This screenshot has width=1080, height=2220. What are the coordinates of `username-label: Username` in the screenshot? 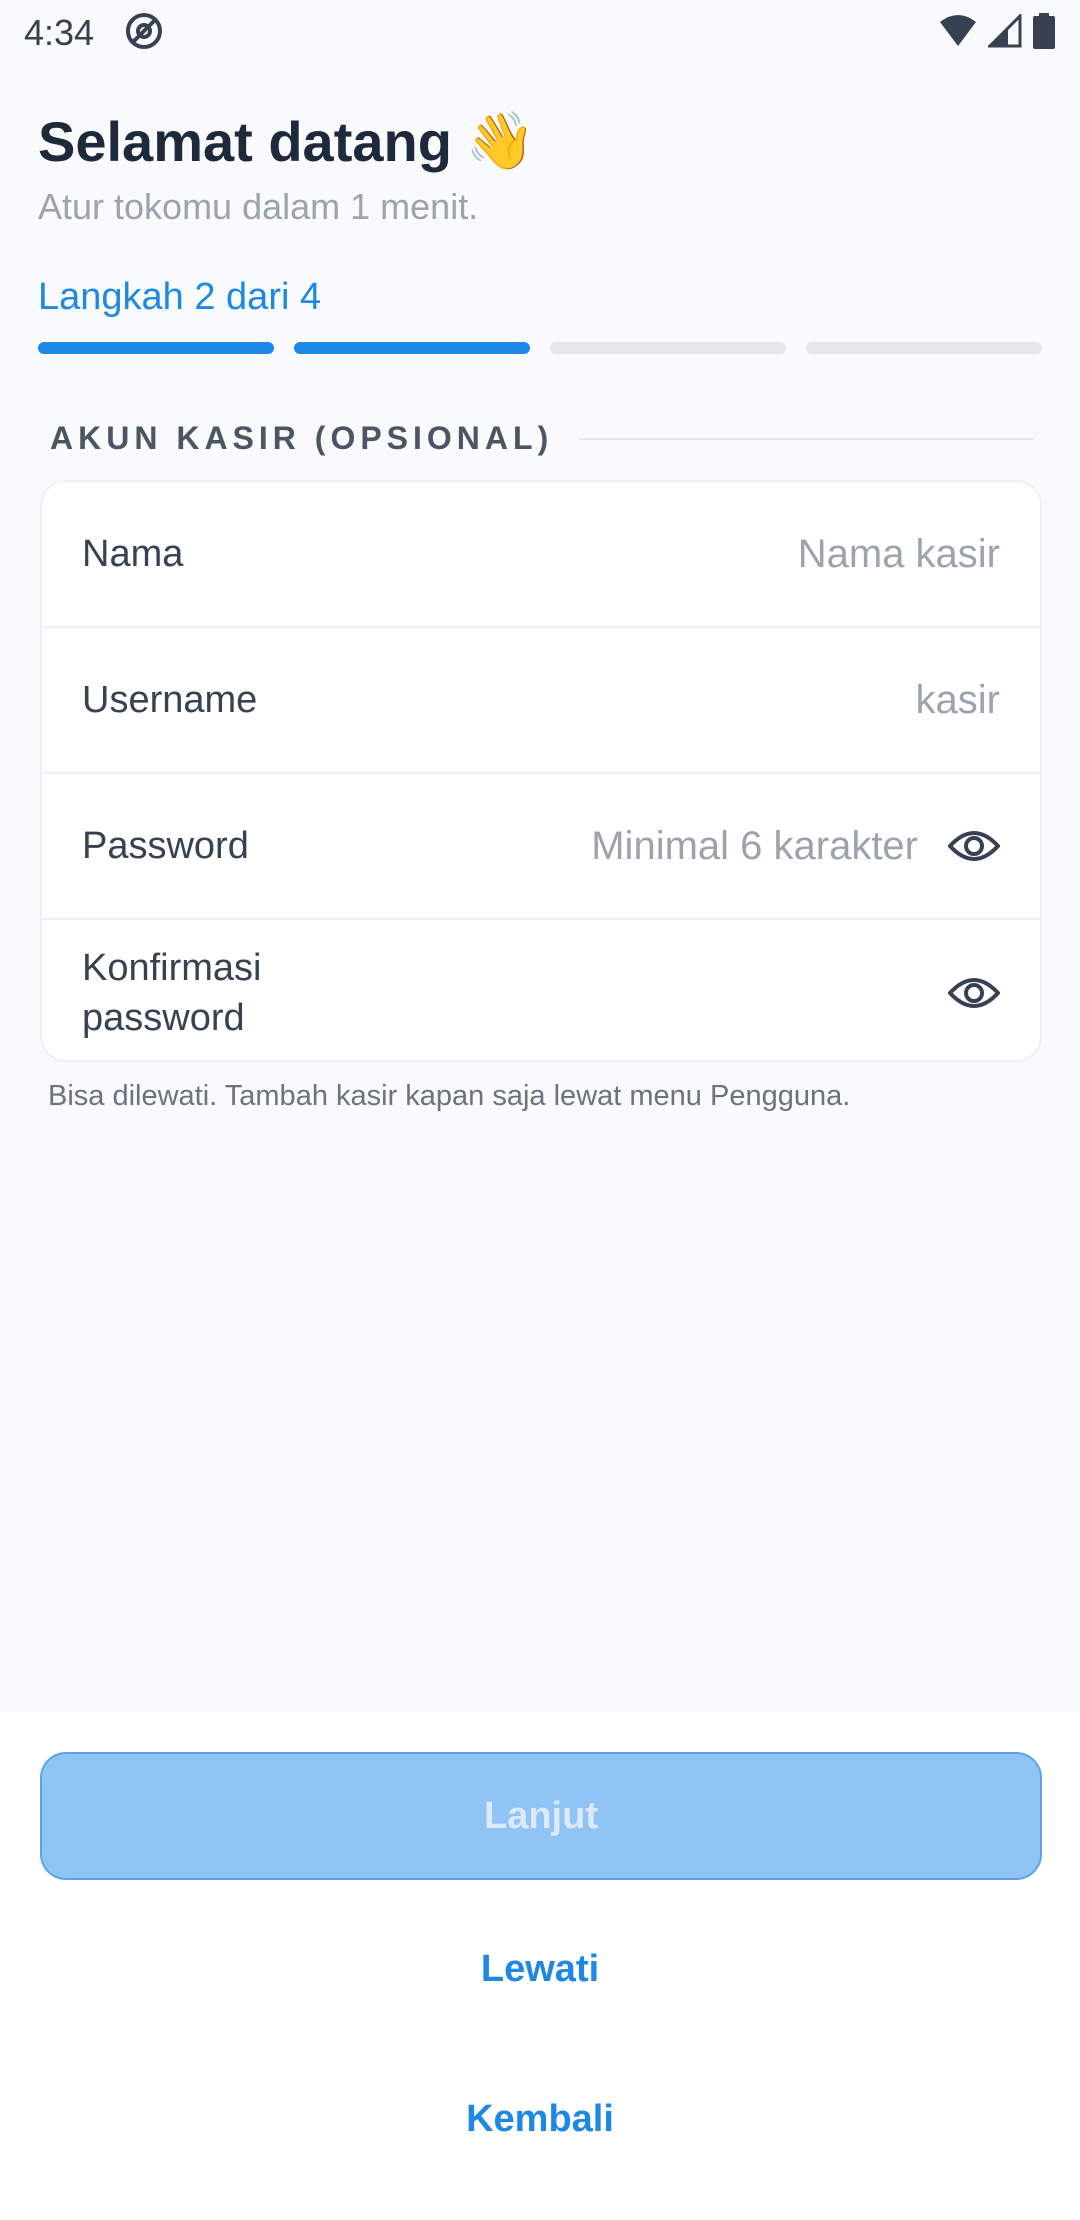 It's located at (170, 700).